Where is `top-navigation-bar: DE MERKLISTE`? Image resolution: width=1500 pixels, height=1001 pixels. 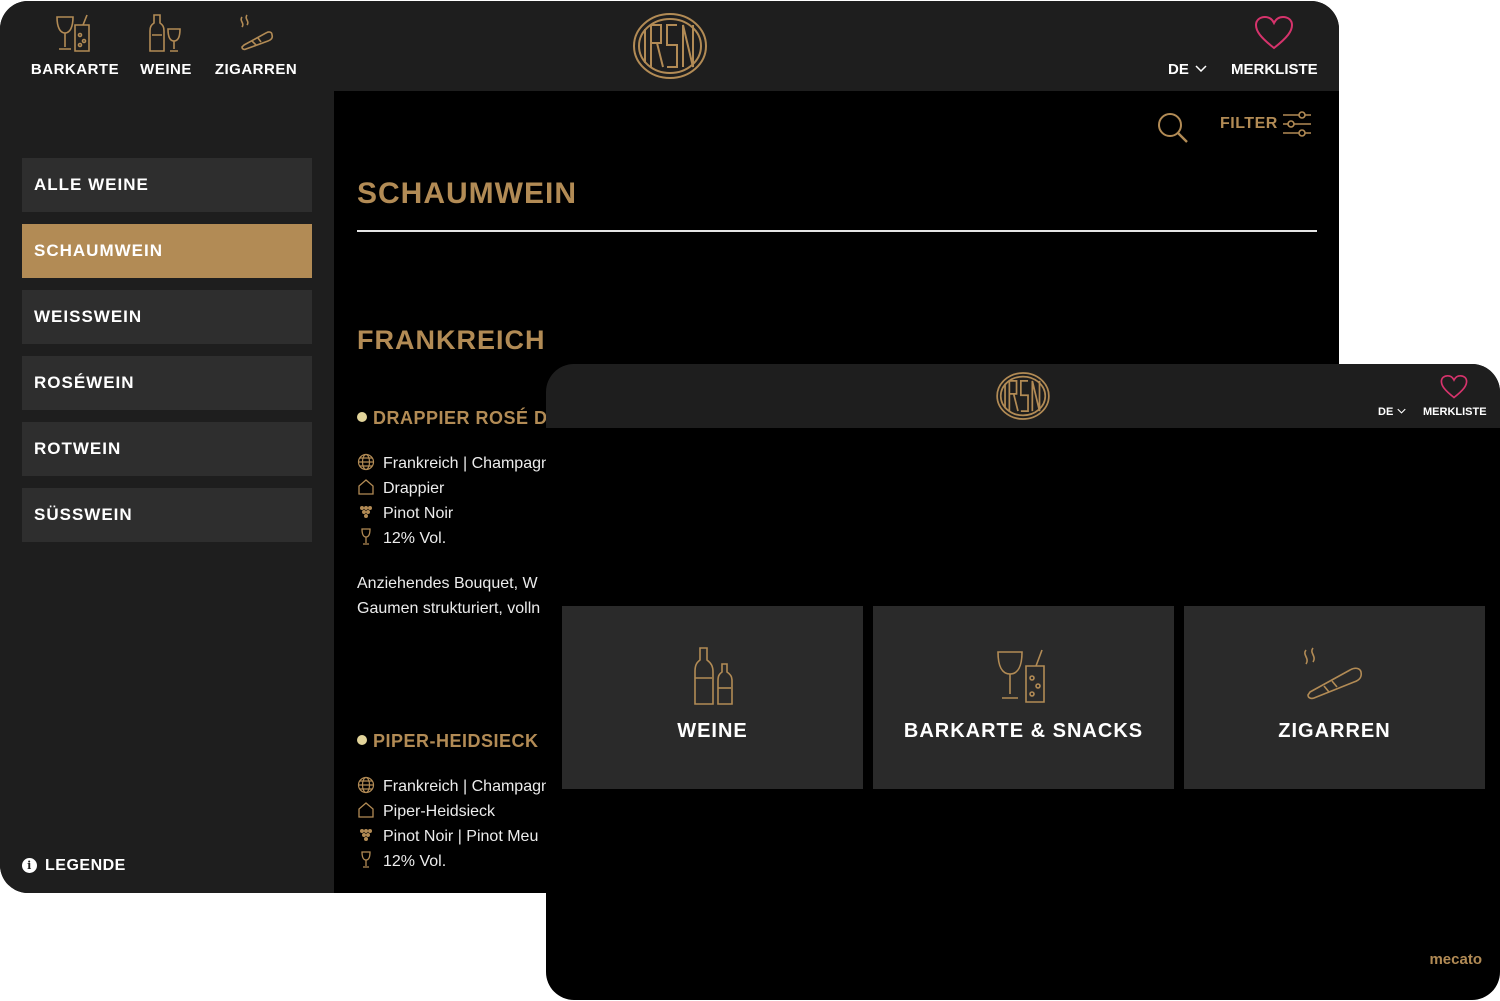
top-navigation-bar: DE MERKLISTE is located at coordinates (1023, 396).